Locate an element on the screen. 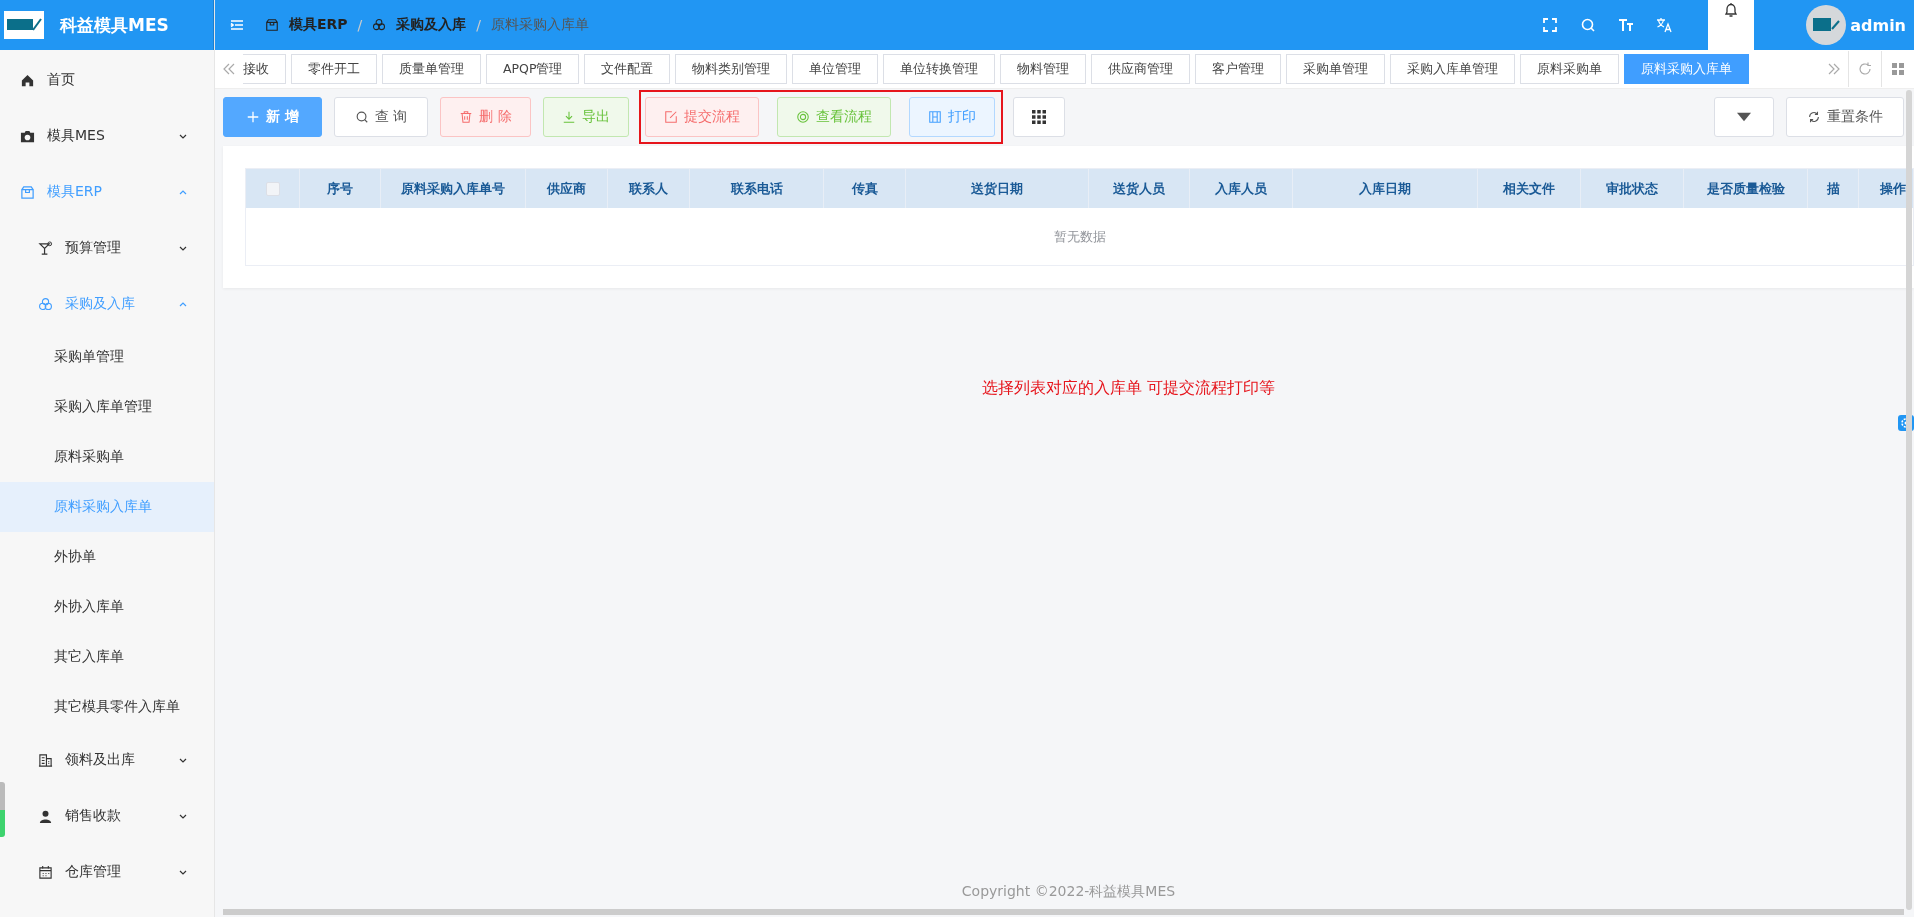 This screenshot has width=1914, height=917. tab: 原料采购单 is located at coordinates (1570, 69).